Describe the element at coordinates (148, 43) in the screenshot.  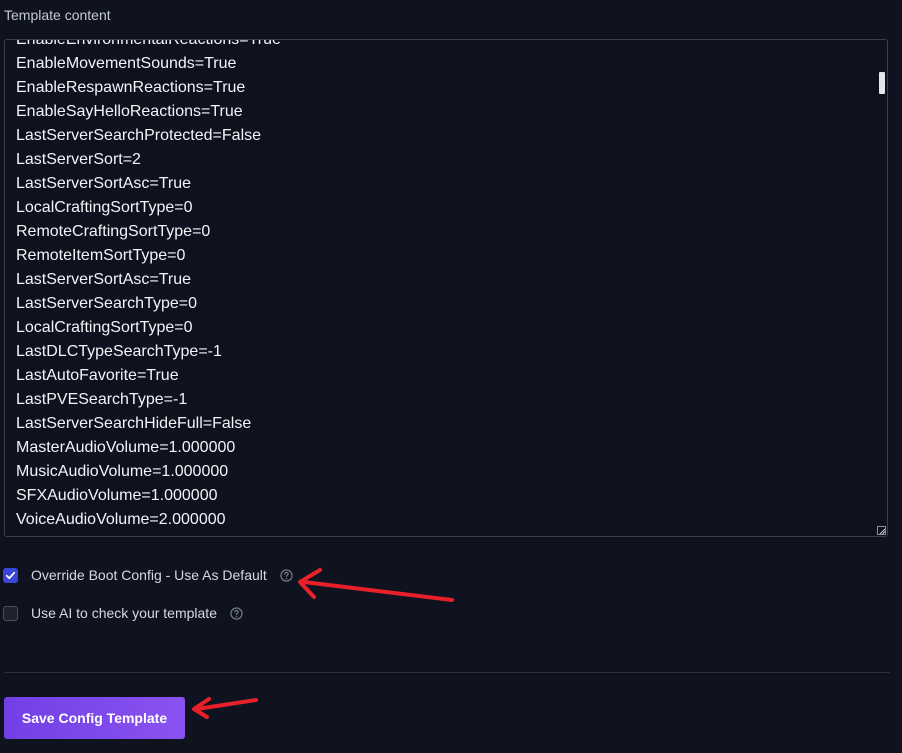
I see `template-line: EnableEnvironmentalReactions=True` at that location.